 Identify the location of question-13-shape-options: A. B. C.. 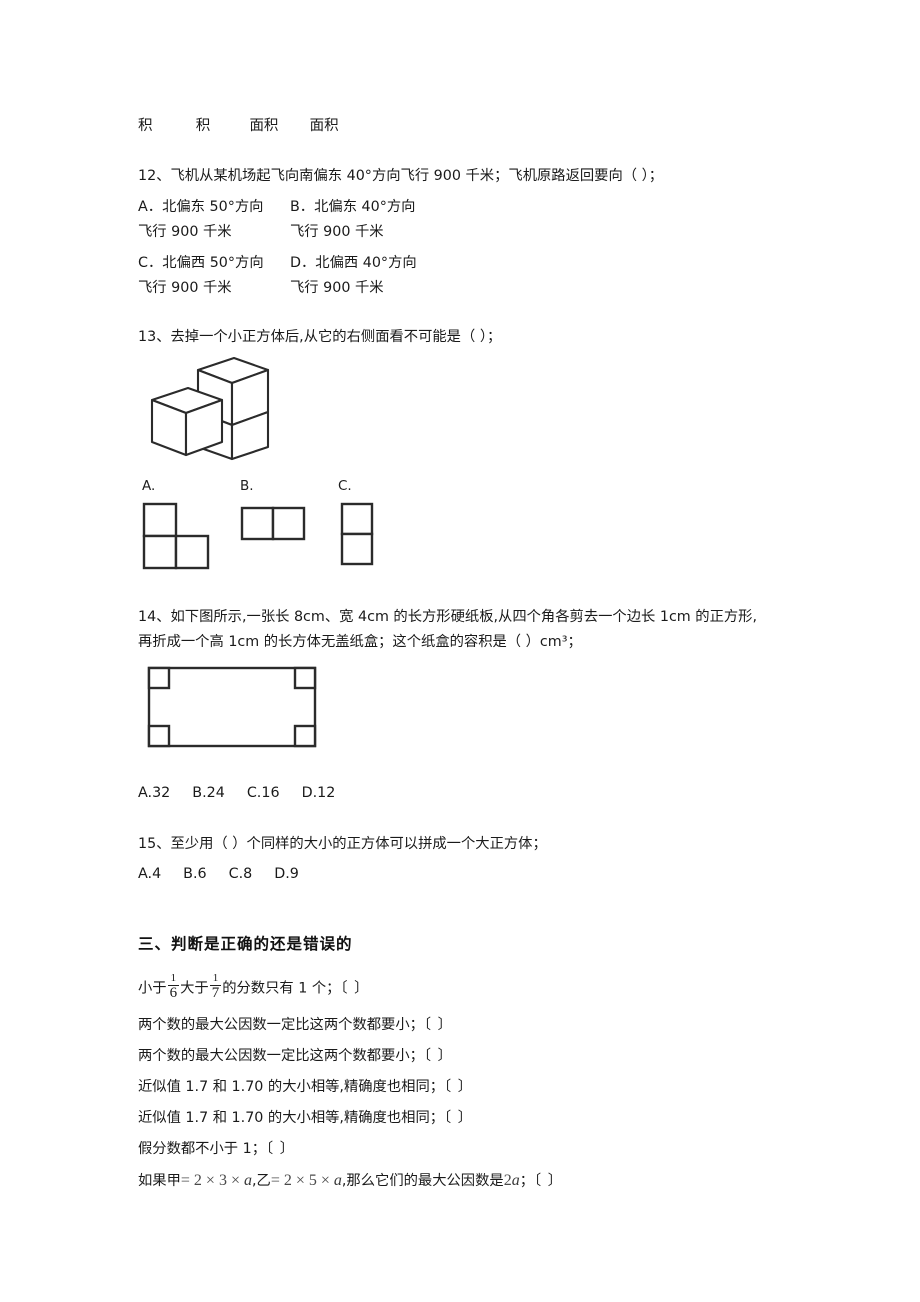
(338, 524).